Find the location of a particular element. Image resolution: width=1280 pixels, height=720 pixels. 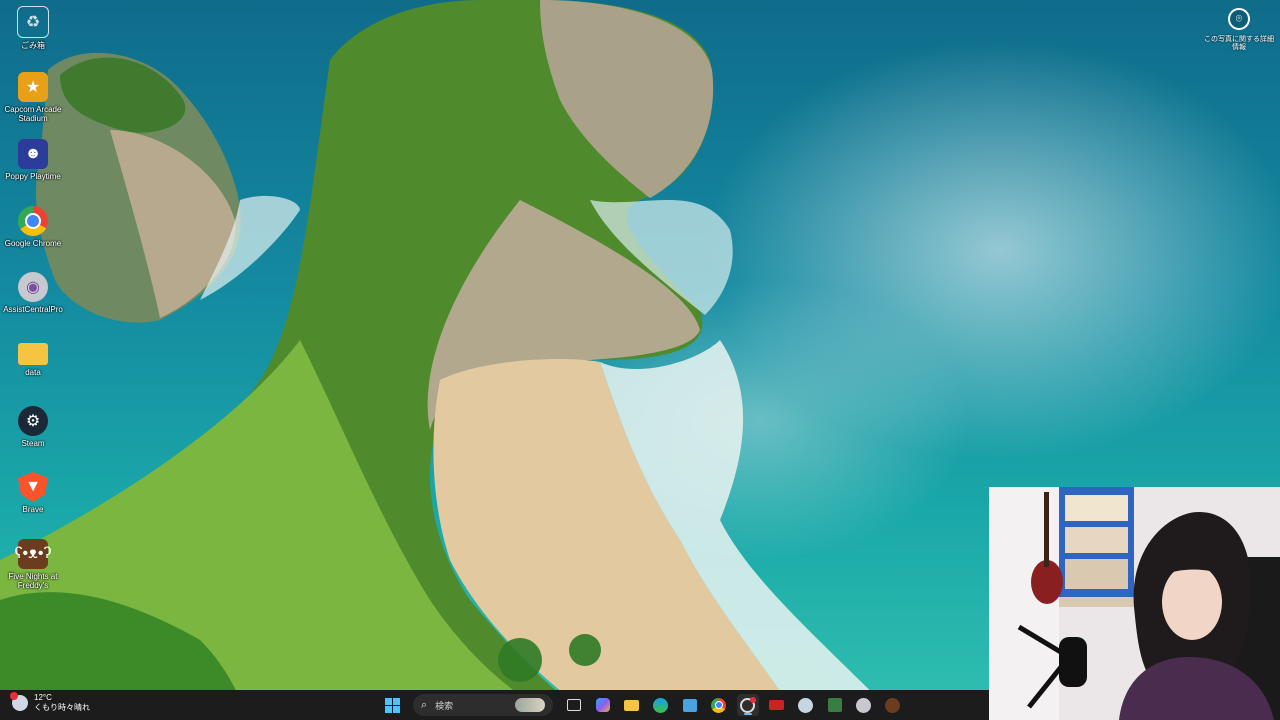

spotlight-info-button: ⌾ この写真に関する詳細情報 is located at coordinates (1239, 30).